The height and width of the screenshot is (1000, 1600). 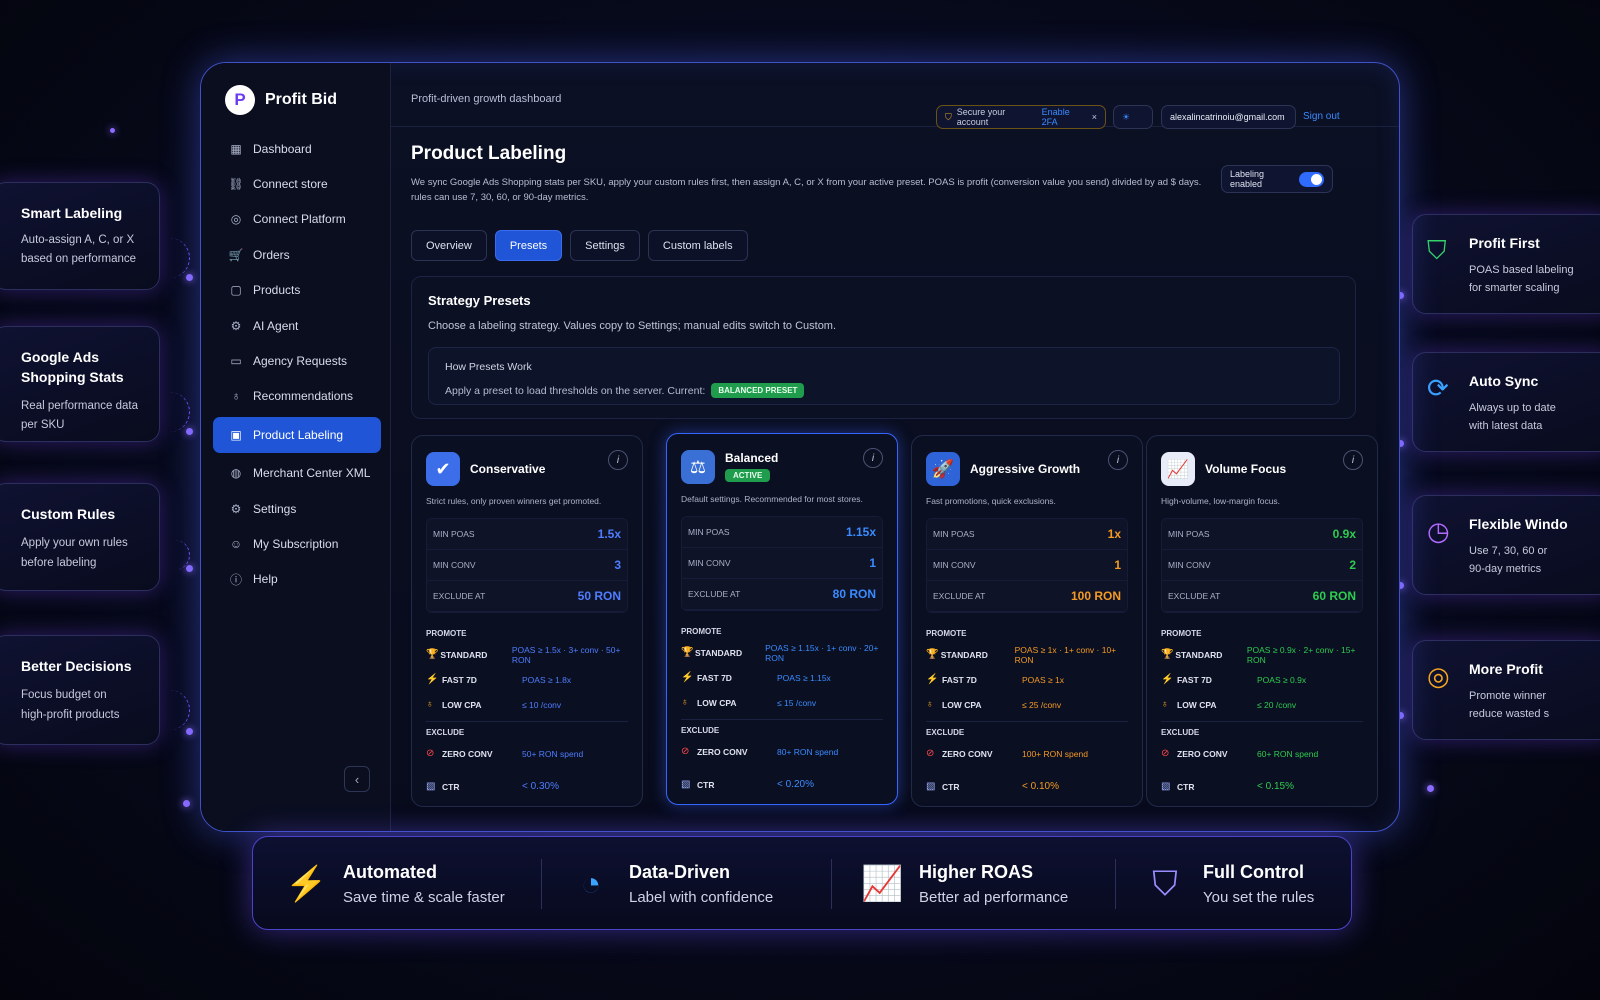 What do you see at coordinates (1228, 117) in the screenshot?
I see `user-email: alexalincatrinoiu@gmail.com` at bounding box center [1228, 117].